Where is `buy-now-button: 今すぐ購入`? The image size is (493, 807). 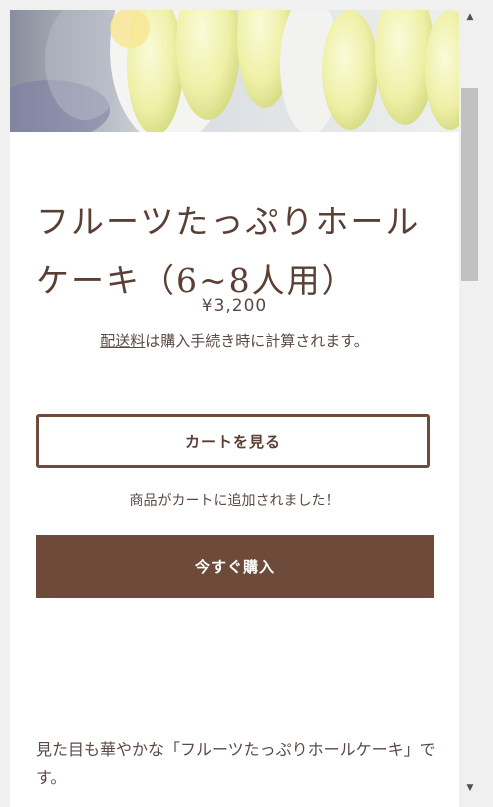 buy-now-button: 今すぐ購入 is located at coordinates (235, 566).